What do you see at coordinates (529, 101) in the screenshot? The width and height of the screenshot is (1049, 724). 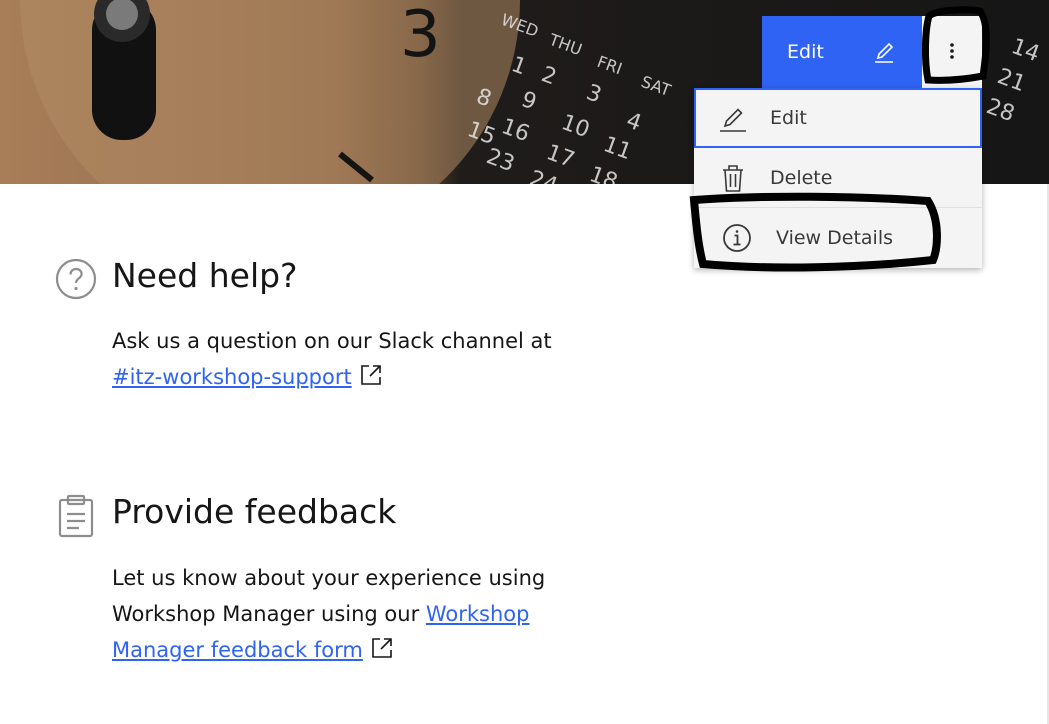 I see `svg-text: 9` at bounding box center [529, 101].